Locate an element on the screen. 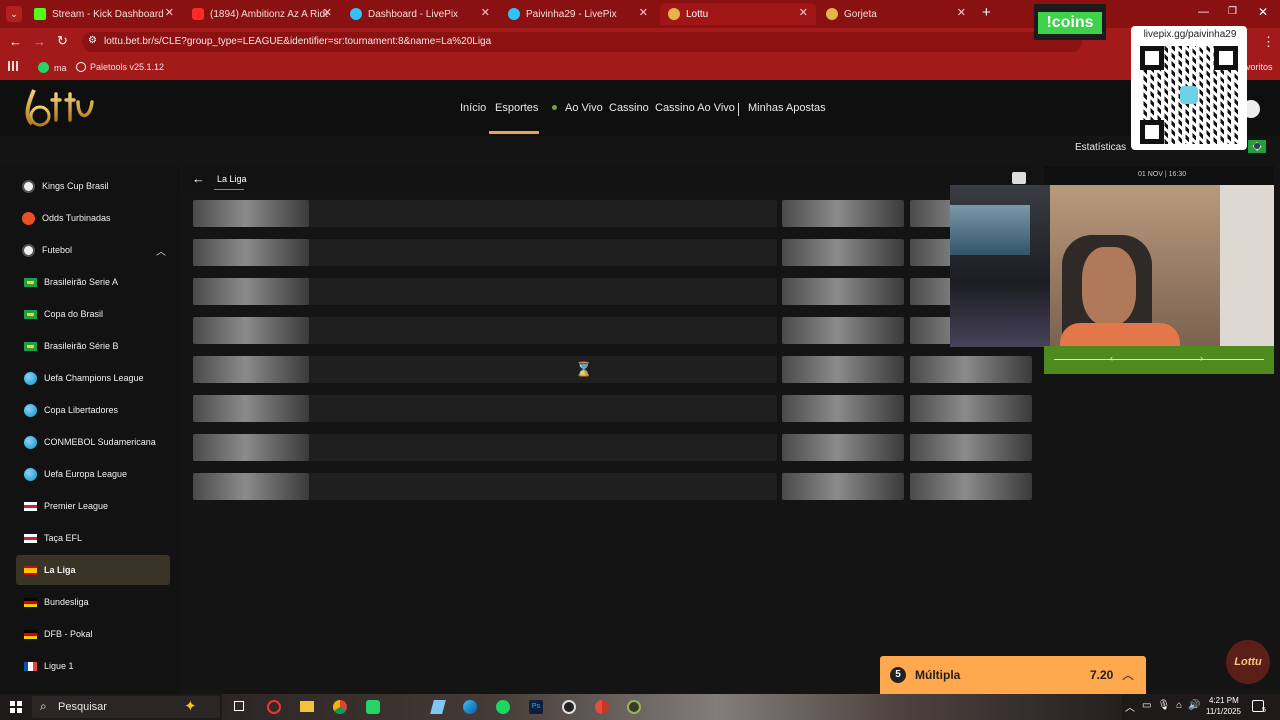 The image size is (1280, 720). tab-label: Stream - Kick Dashboard is located at coordinates (108, 14).